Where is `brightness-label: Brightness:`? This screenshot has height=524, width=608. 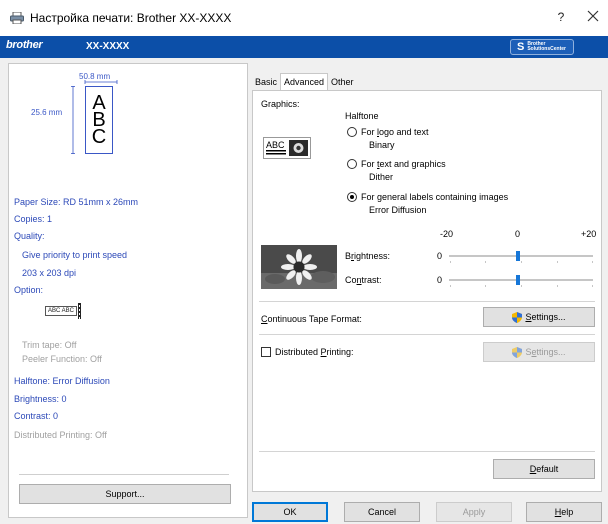
brightness-label: Brightness: is located at coordinates (368, 256).